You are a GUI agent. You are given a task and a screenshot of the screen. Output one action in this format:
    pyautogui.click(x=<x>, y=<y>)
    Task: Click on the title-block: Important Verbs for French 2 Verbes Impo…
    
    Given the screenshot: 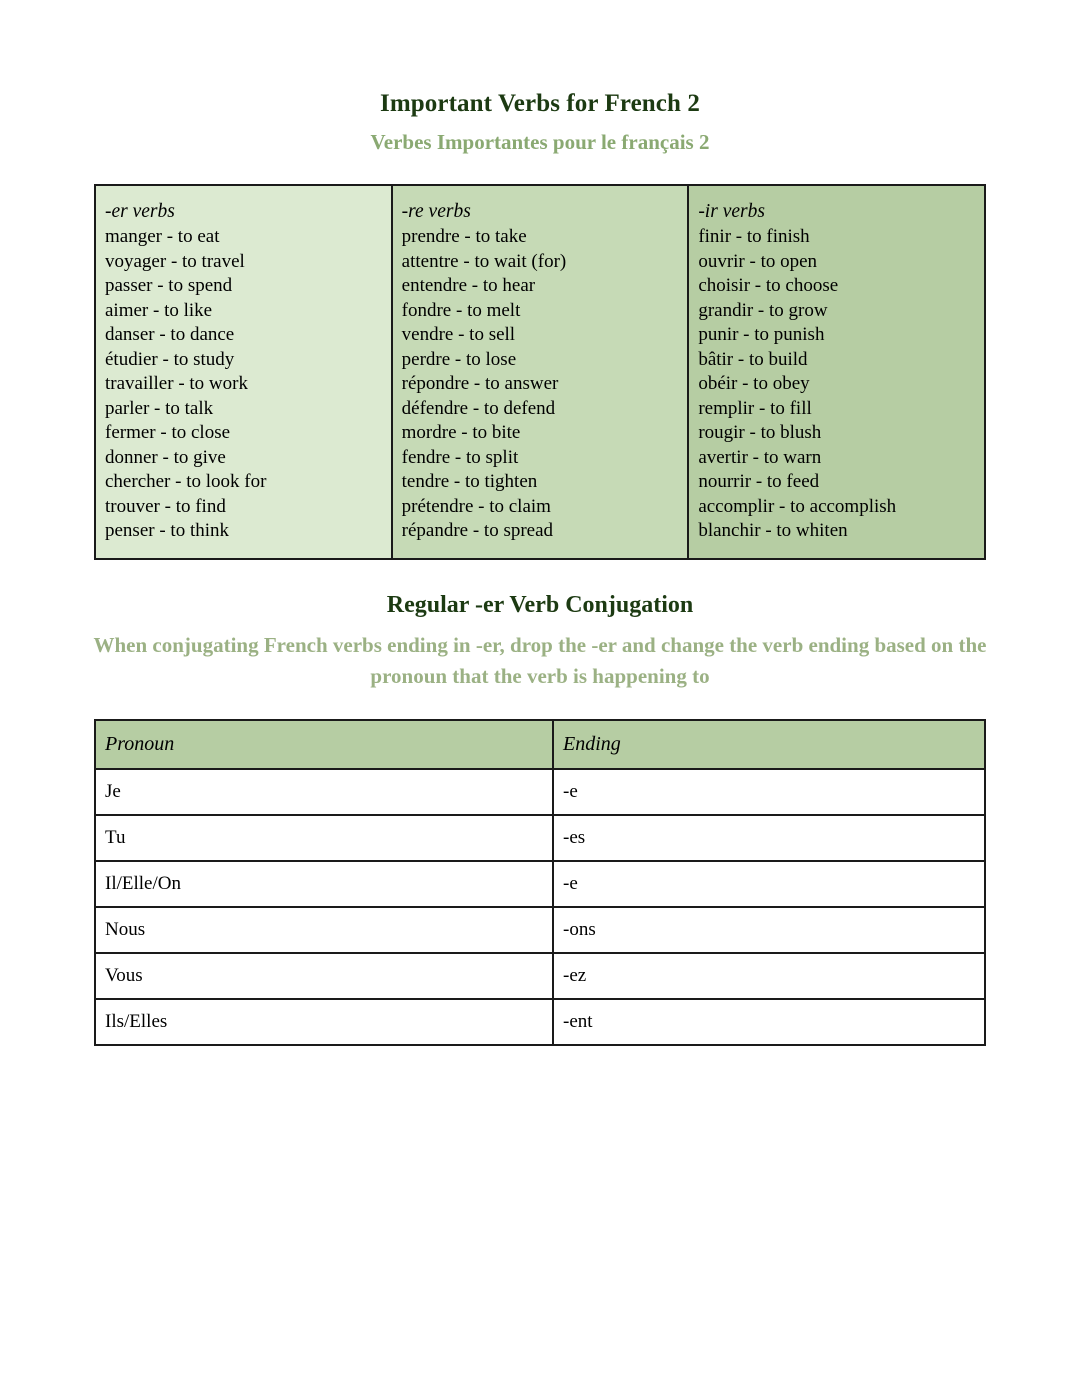 What is the action you would take?
    pyautogui.click(x=540, y=78)
    